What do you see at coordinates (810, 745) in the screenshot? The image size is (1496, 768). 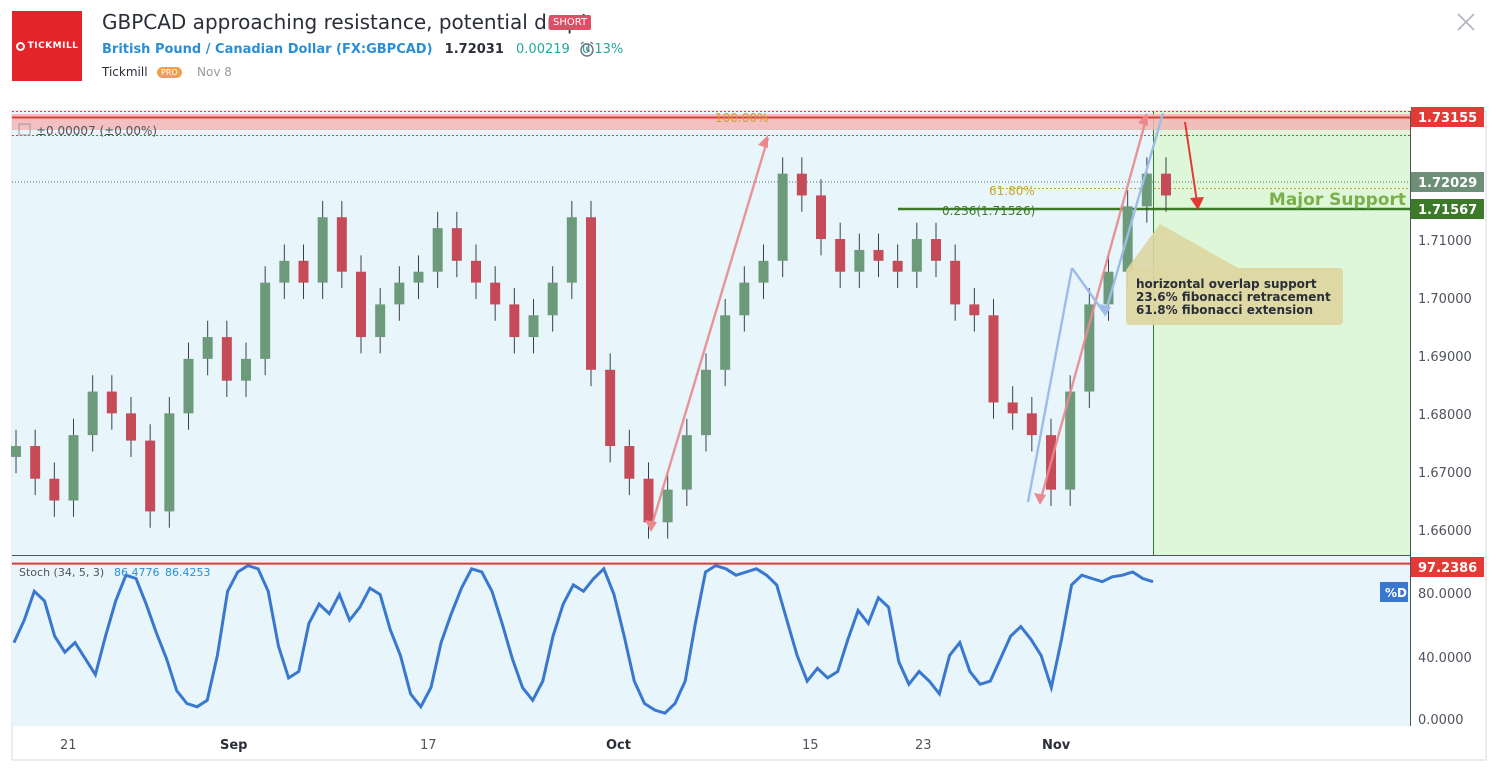 I see `x-tick-15: 15` at bounding box center [810, 745].